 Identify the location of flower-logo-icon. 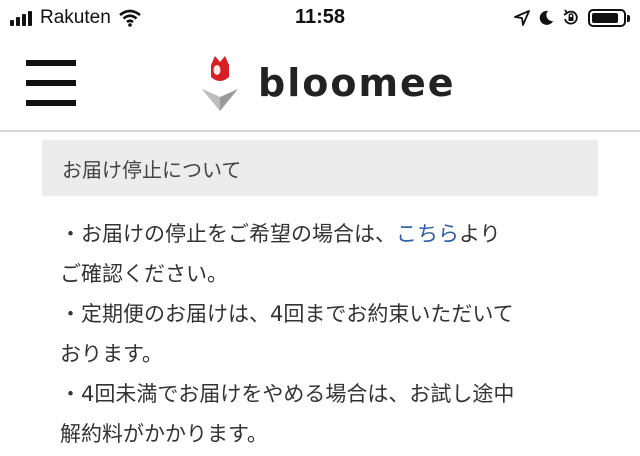
(220, 83).